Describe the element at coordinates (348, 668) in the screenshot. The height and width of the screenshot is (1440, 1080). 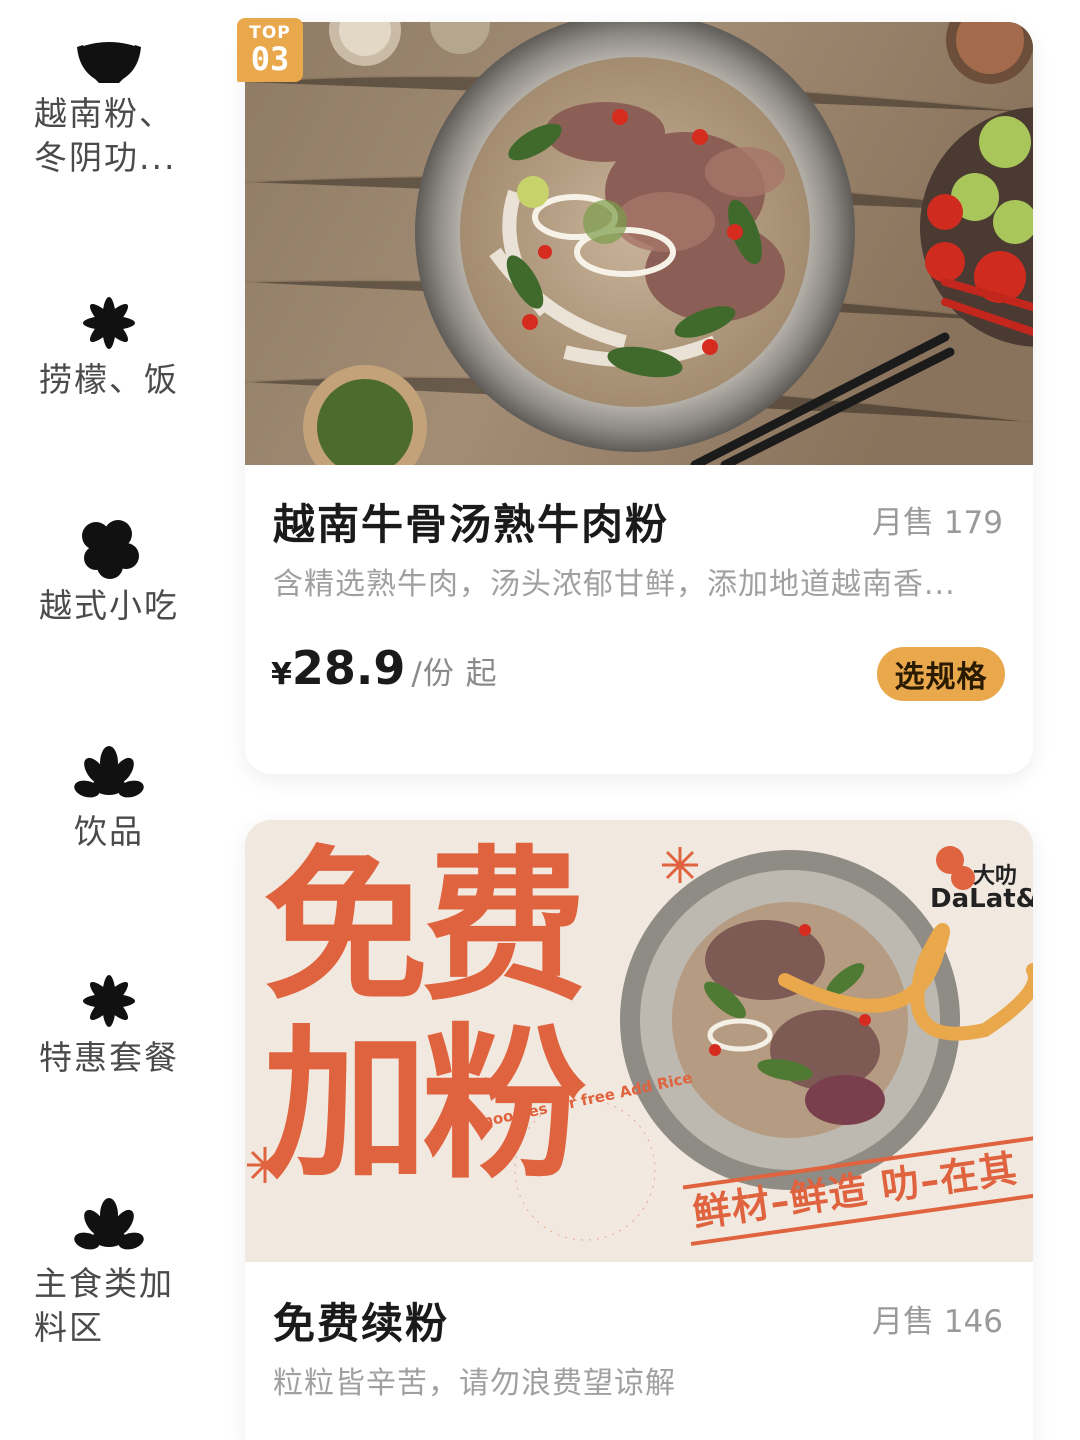
I see `price-value: 28.9` at that location.